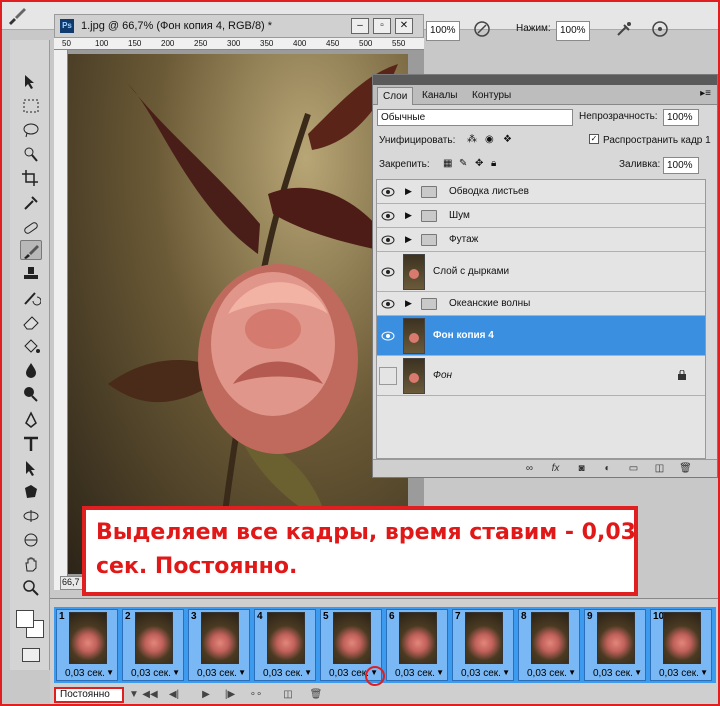  What do you see at coordinates (573, 31) in the screenshot?
I see `pressure-field: 100%` at bounding box center [573, 31].